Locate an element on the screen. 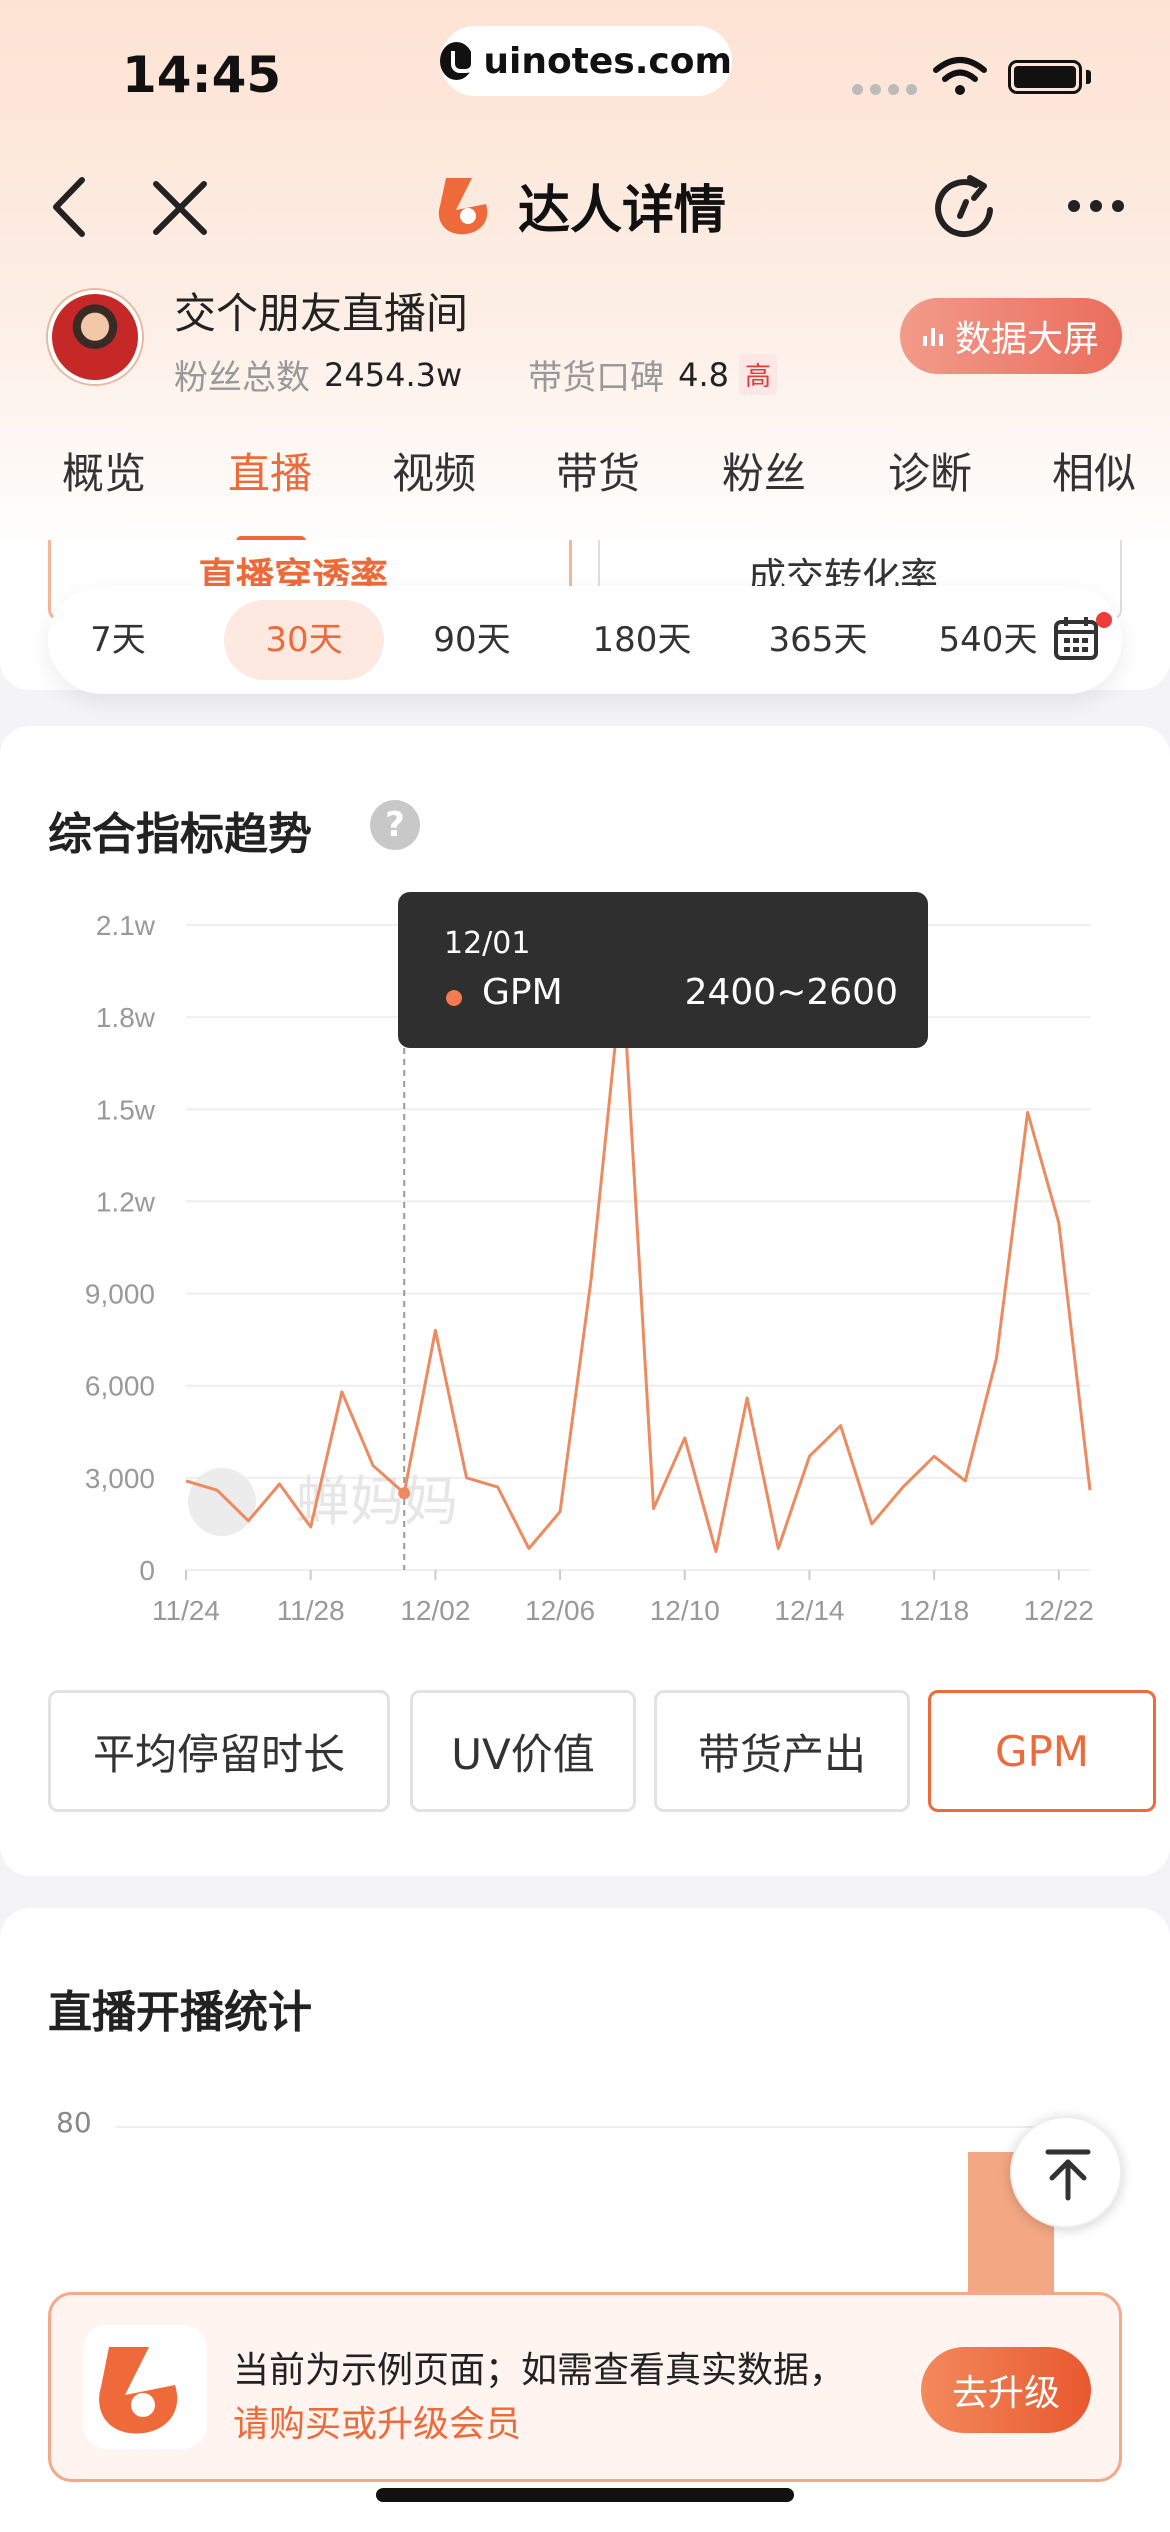 The width and height of the screenshot is (1170, 2532). trend-section-title: 综合指标趋势 is located at coordinates (180, 834).